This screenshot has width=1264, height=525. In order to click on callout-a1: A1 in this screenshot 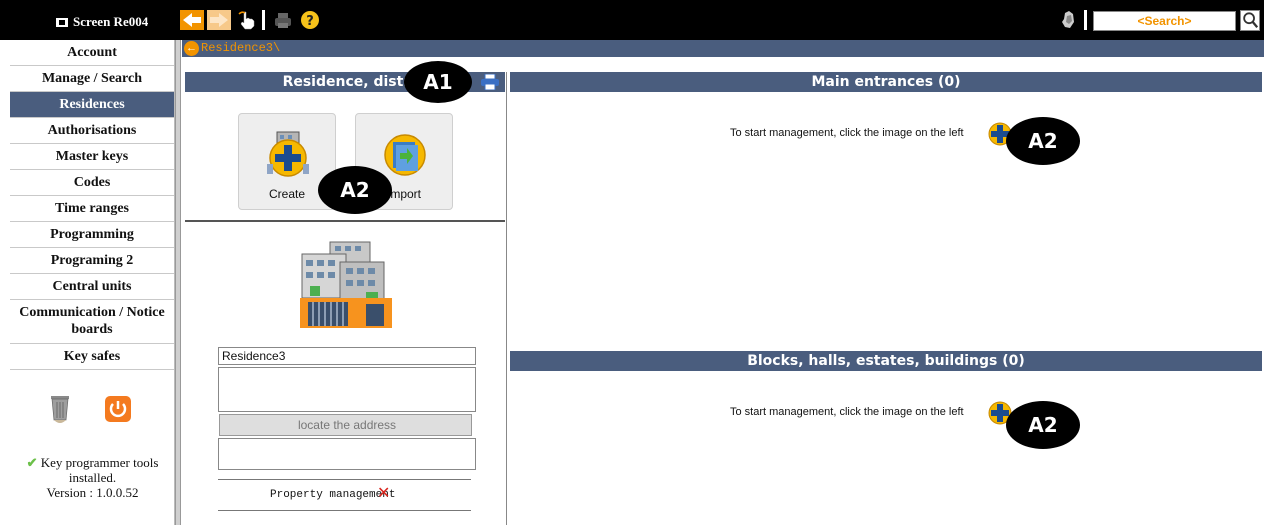, I will do `click(438, 82)`.